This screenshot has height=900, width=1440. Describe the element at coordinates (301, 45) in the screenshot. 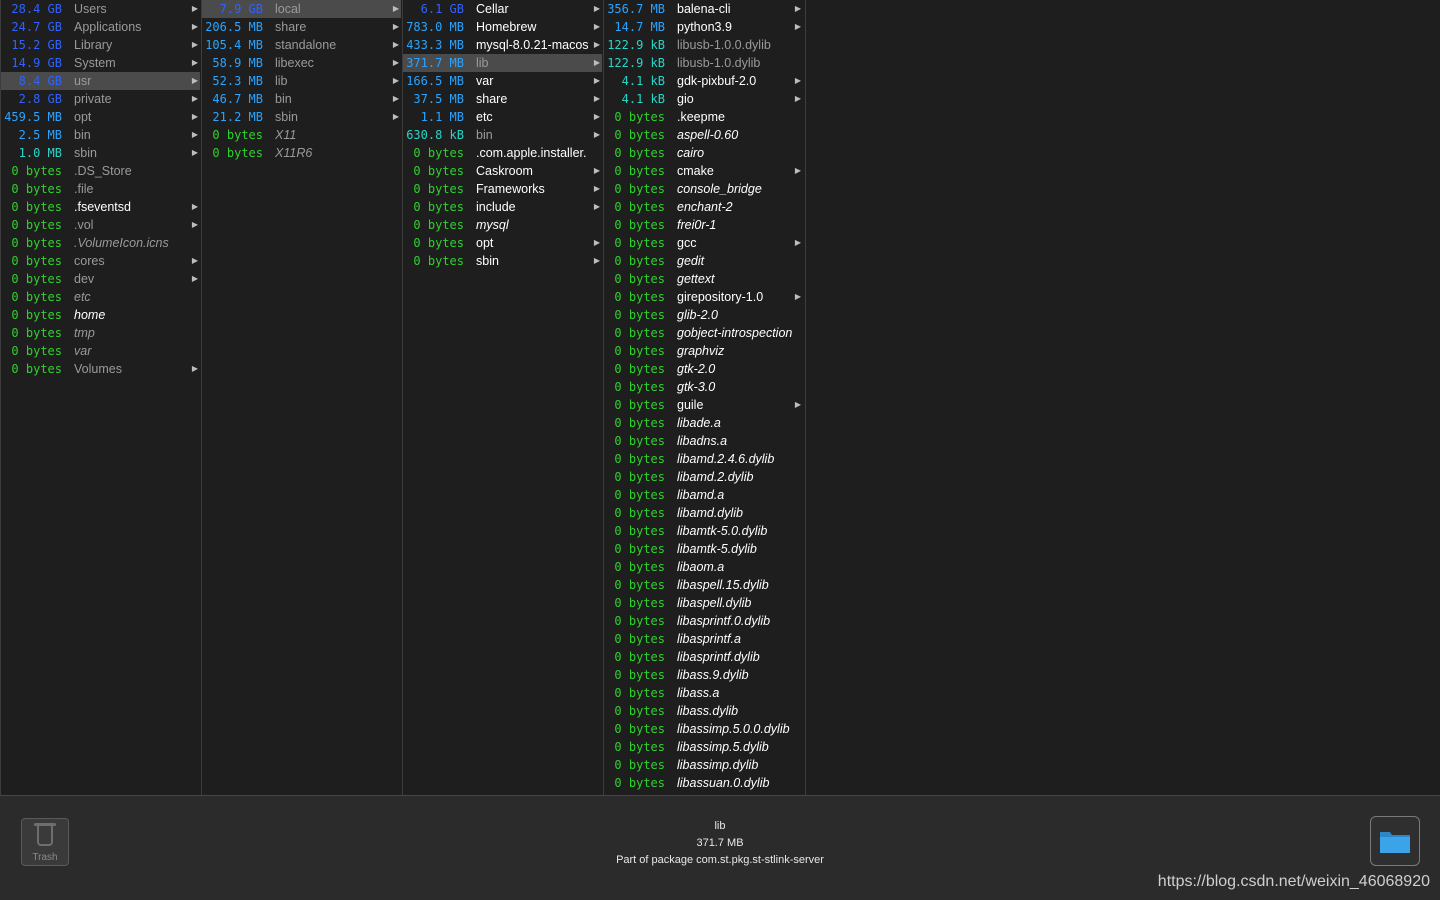

I see `file-row: 105.4 MB standalone ▶` at that location.